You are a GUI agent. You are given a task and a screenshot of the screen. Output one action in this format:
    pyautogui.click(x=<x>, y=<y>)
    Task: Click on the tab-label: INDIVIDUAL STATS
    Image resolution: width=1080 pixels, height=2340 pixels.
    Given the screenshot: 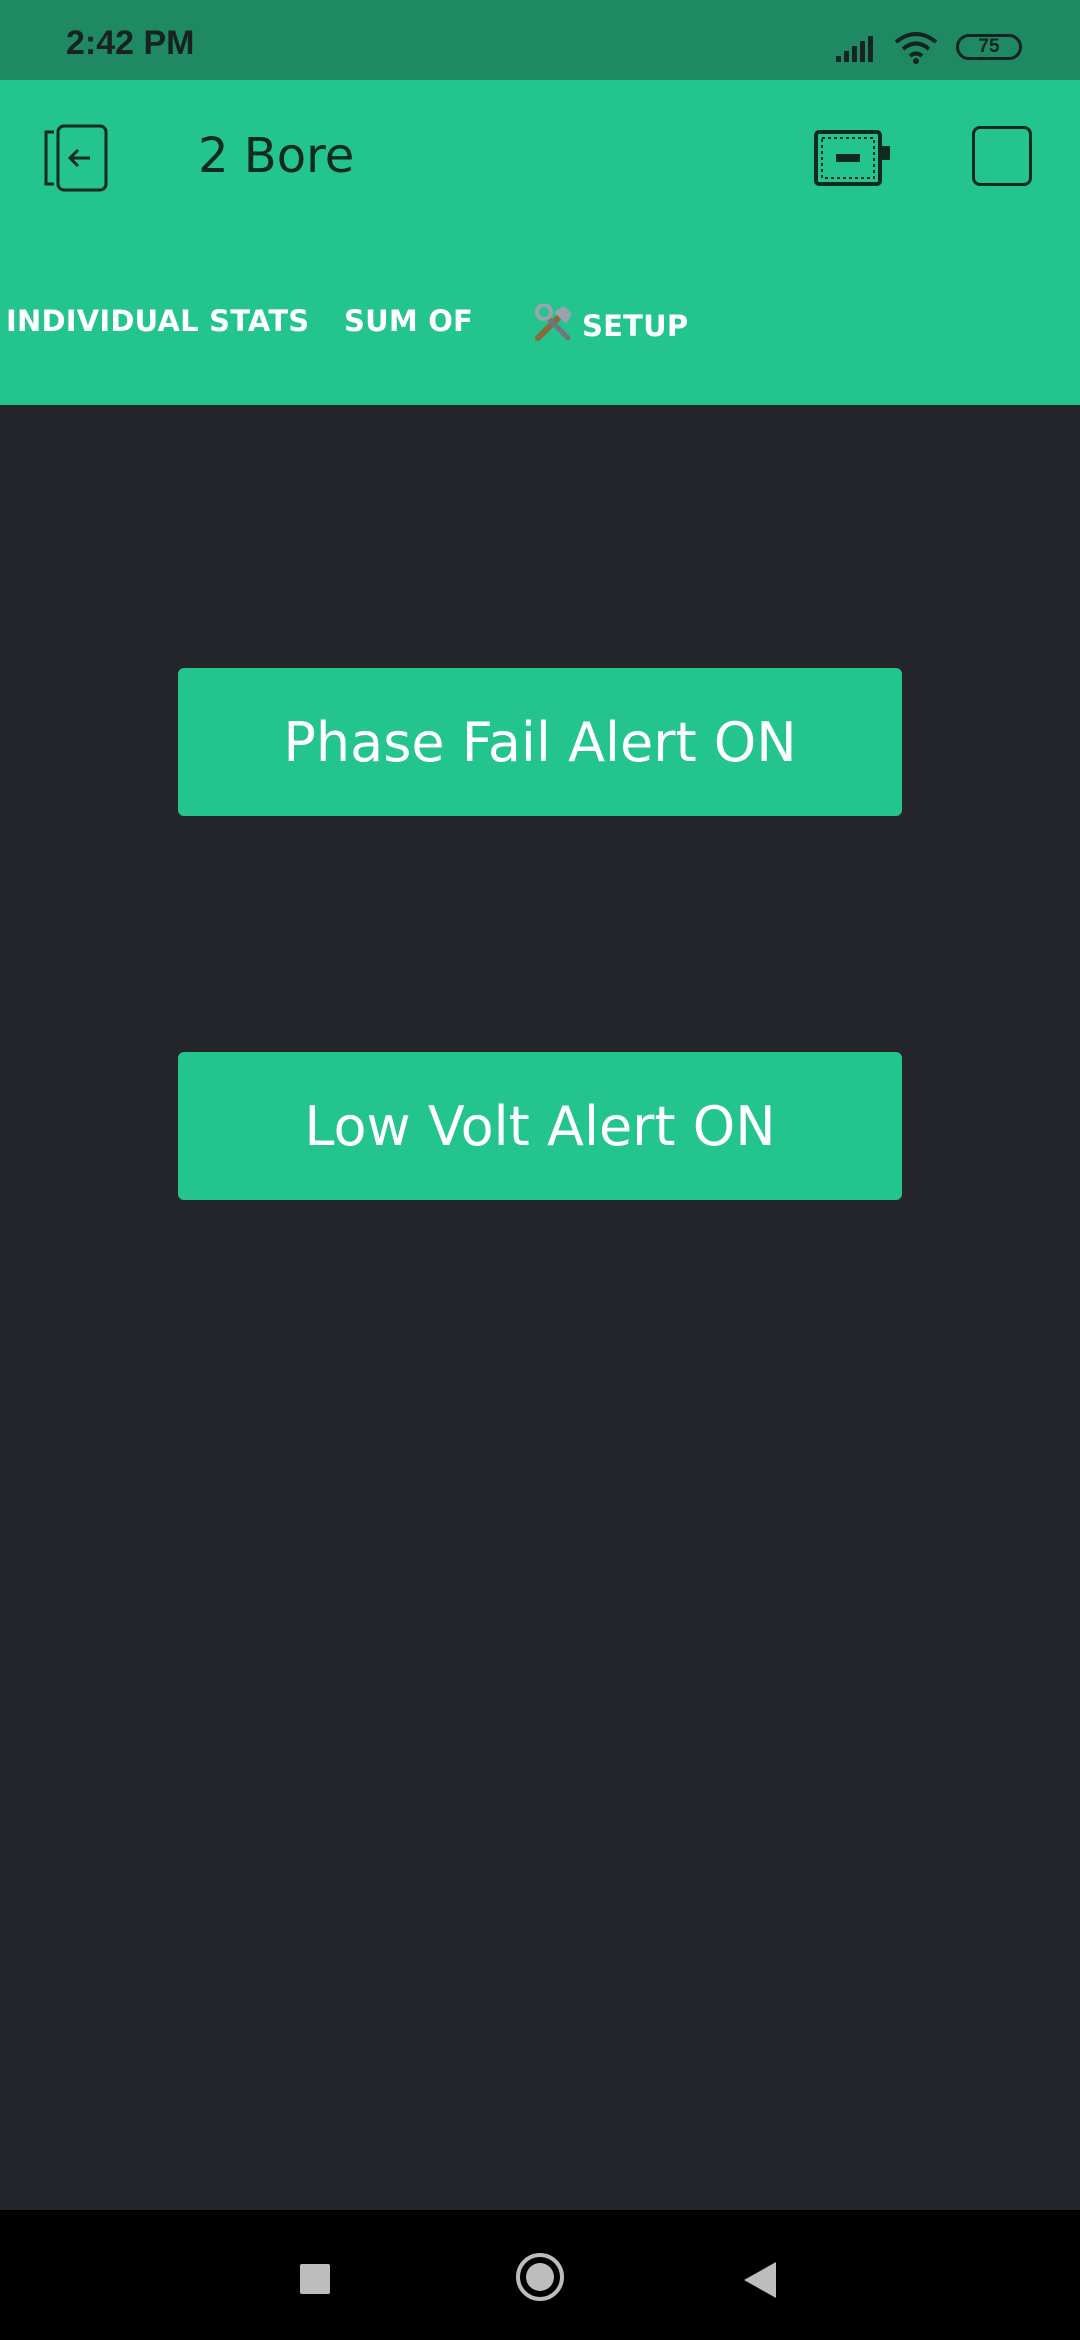 What is the action you would take?
    pyautogui.click(x=158, y=321)
    